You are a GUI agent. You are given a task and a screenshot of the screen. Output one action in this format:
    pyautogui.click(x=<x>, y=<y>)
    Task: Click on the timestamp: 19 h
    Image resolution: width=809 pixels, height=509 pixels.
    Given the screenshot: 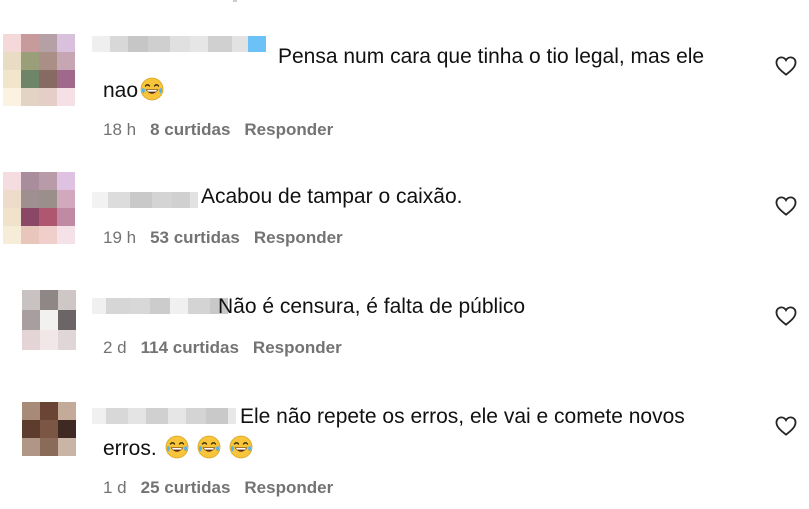 What is the action you would take?
    pyautogui.click(x=120, y=237)
    